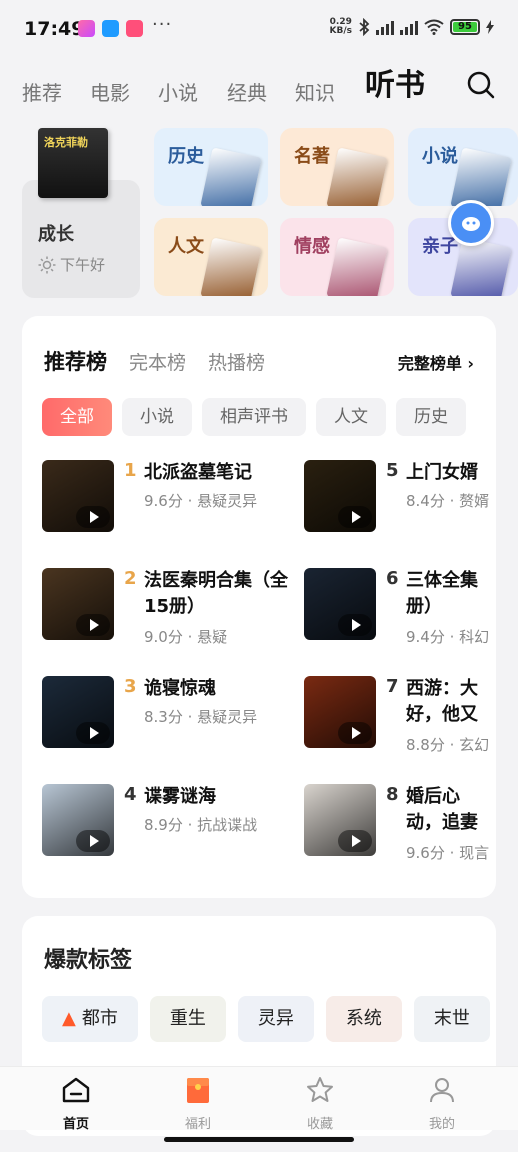 This screenshot has width=518, height=1152. I want to click on tab-completed-rank: 完本榜, so click(157, 361).